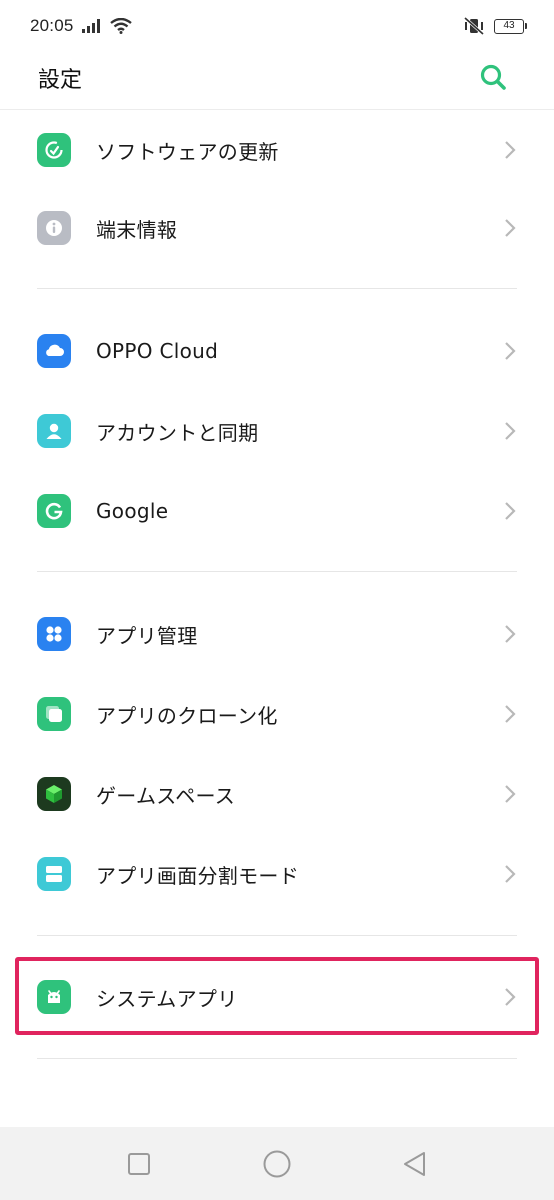  Describe the element at coordinates (120, 26) in the screenshot. I see `wifi-icon` at that location.